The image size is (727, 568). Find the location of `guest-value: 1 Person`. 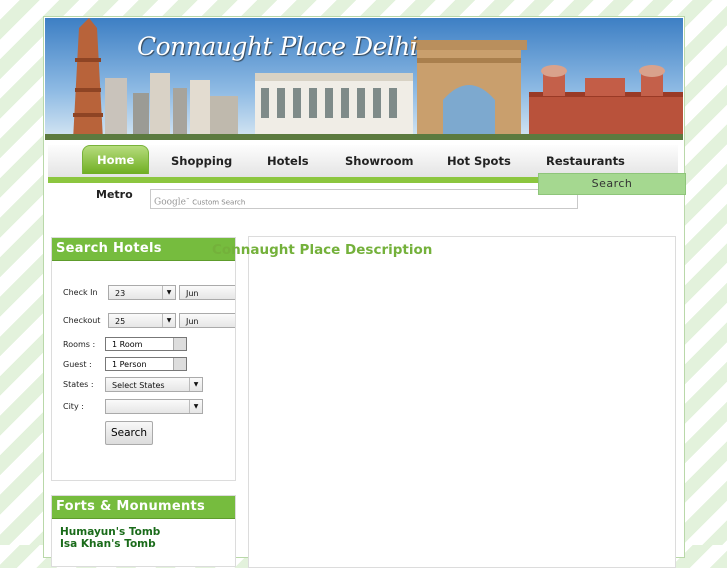

guest-value: 1 Person is located at coordinates (129, 364).